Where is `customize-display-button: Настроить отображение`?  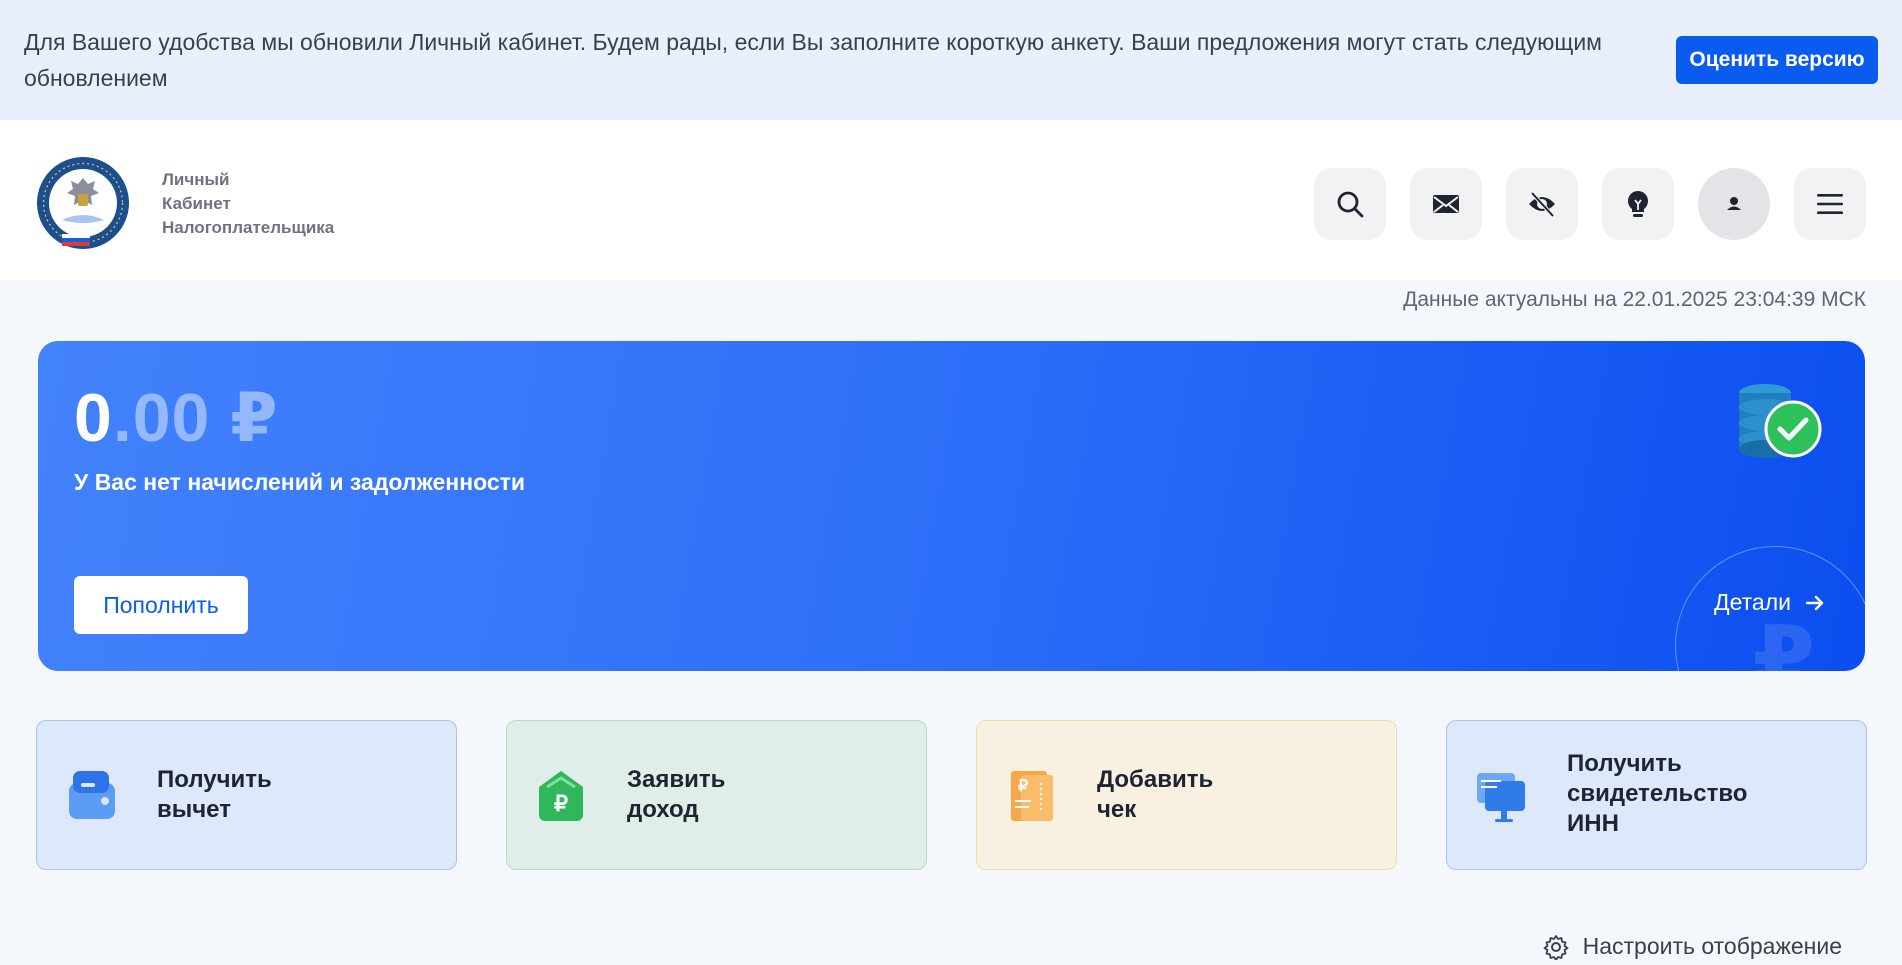
customize-display-button: Настроить отображение is located at coordinates (1692, 946).